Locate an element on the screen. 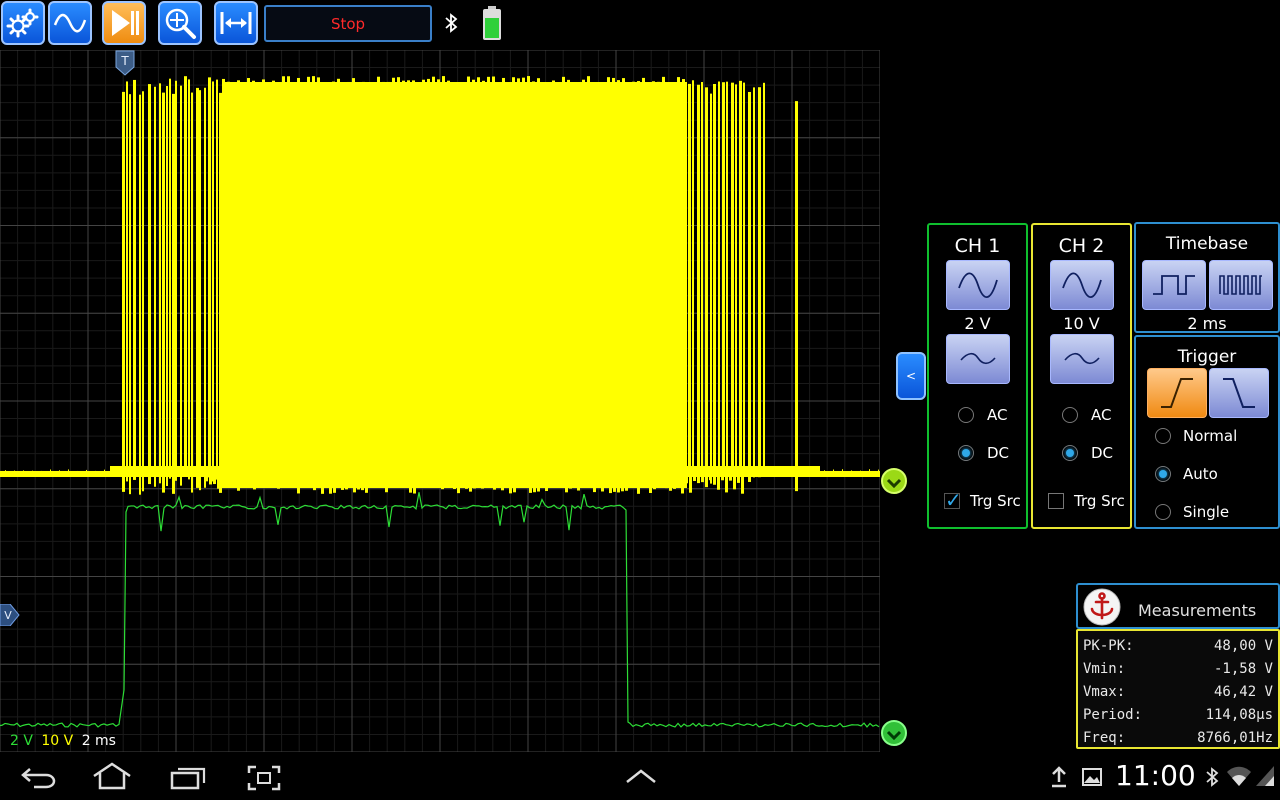 The width and height of the screenshot is (1280, 800). stop-button-label: Stop is located at coordinates (348, 23).